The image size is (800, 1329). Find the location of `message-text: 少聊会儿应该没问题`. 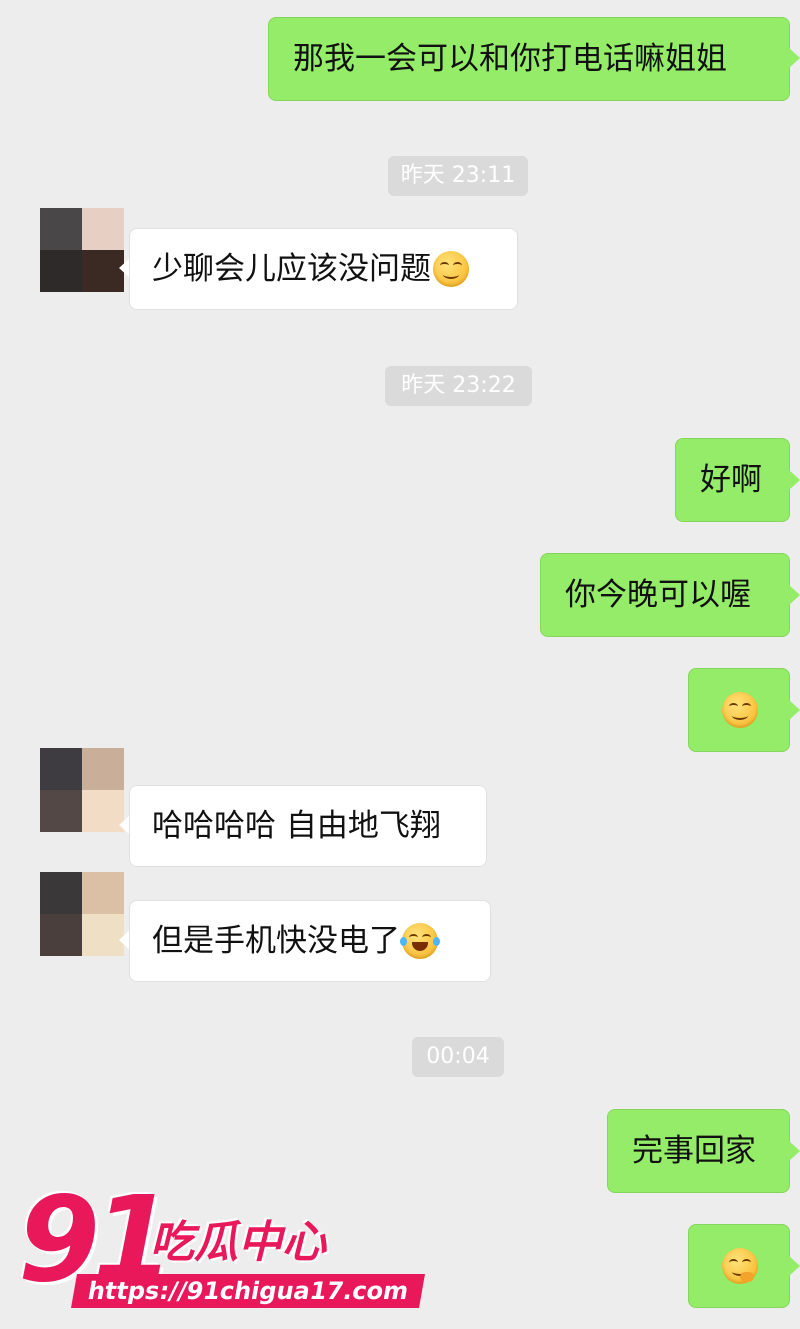

message-text: 少聊会儿应该没问题 is located at coordinates (291, 268).